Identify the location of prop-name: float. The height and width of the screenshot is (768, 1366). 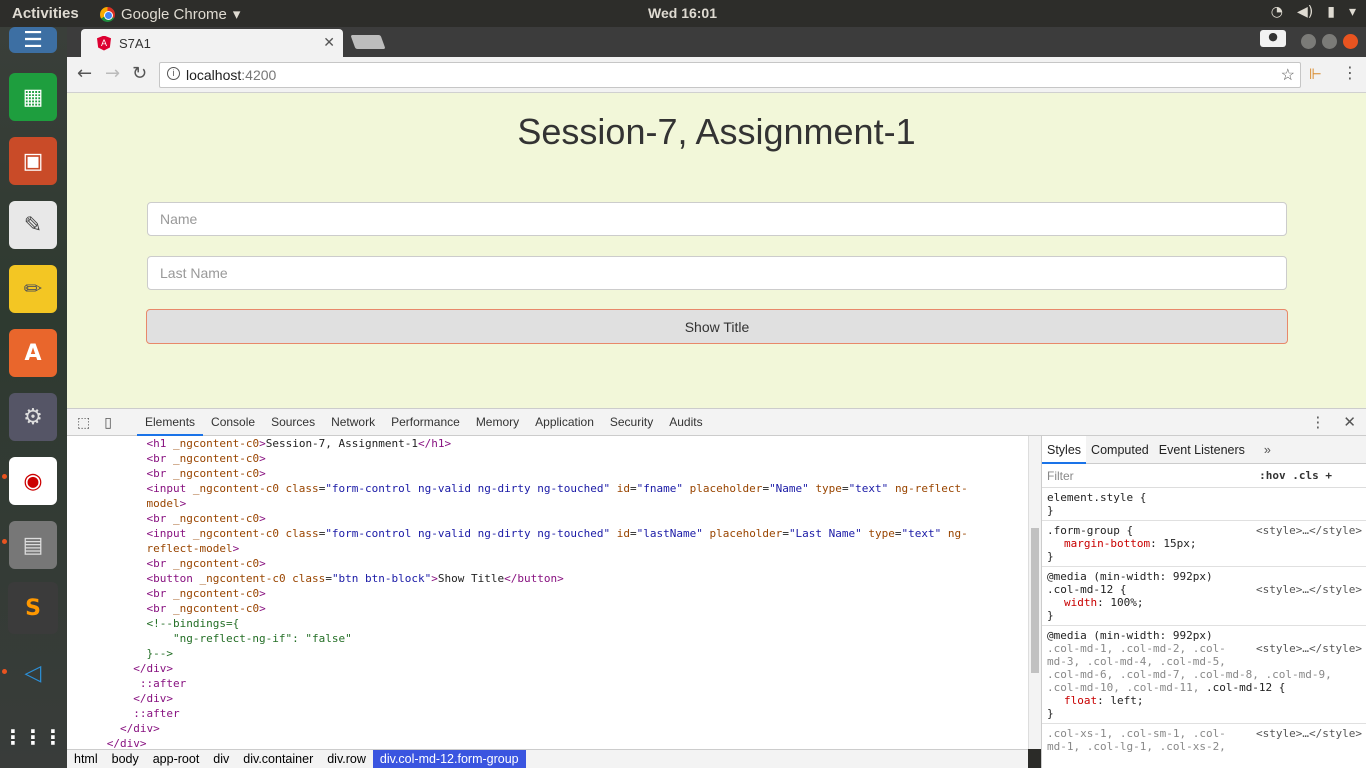
(1080, 700).